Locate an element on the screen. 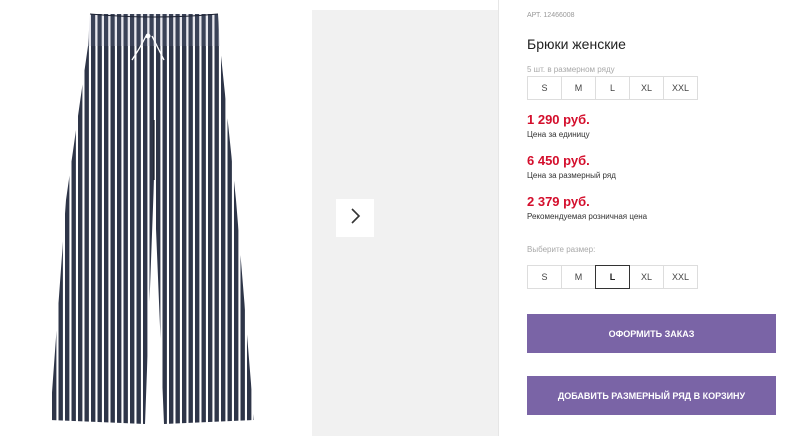 The width and height of the screenshot is (800, 436). choose-size-label: Выберите размер: is located at coordinates (561, 249).